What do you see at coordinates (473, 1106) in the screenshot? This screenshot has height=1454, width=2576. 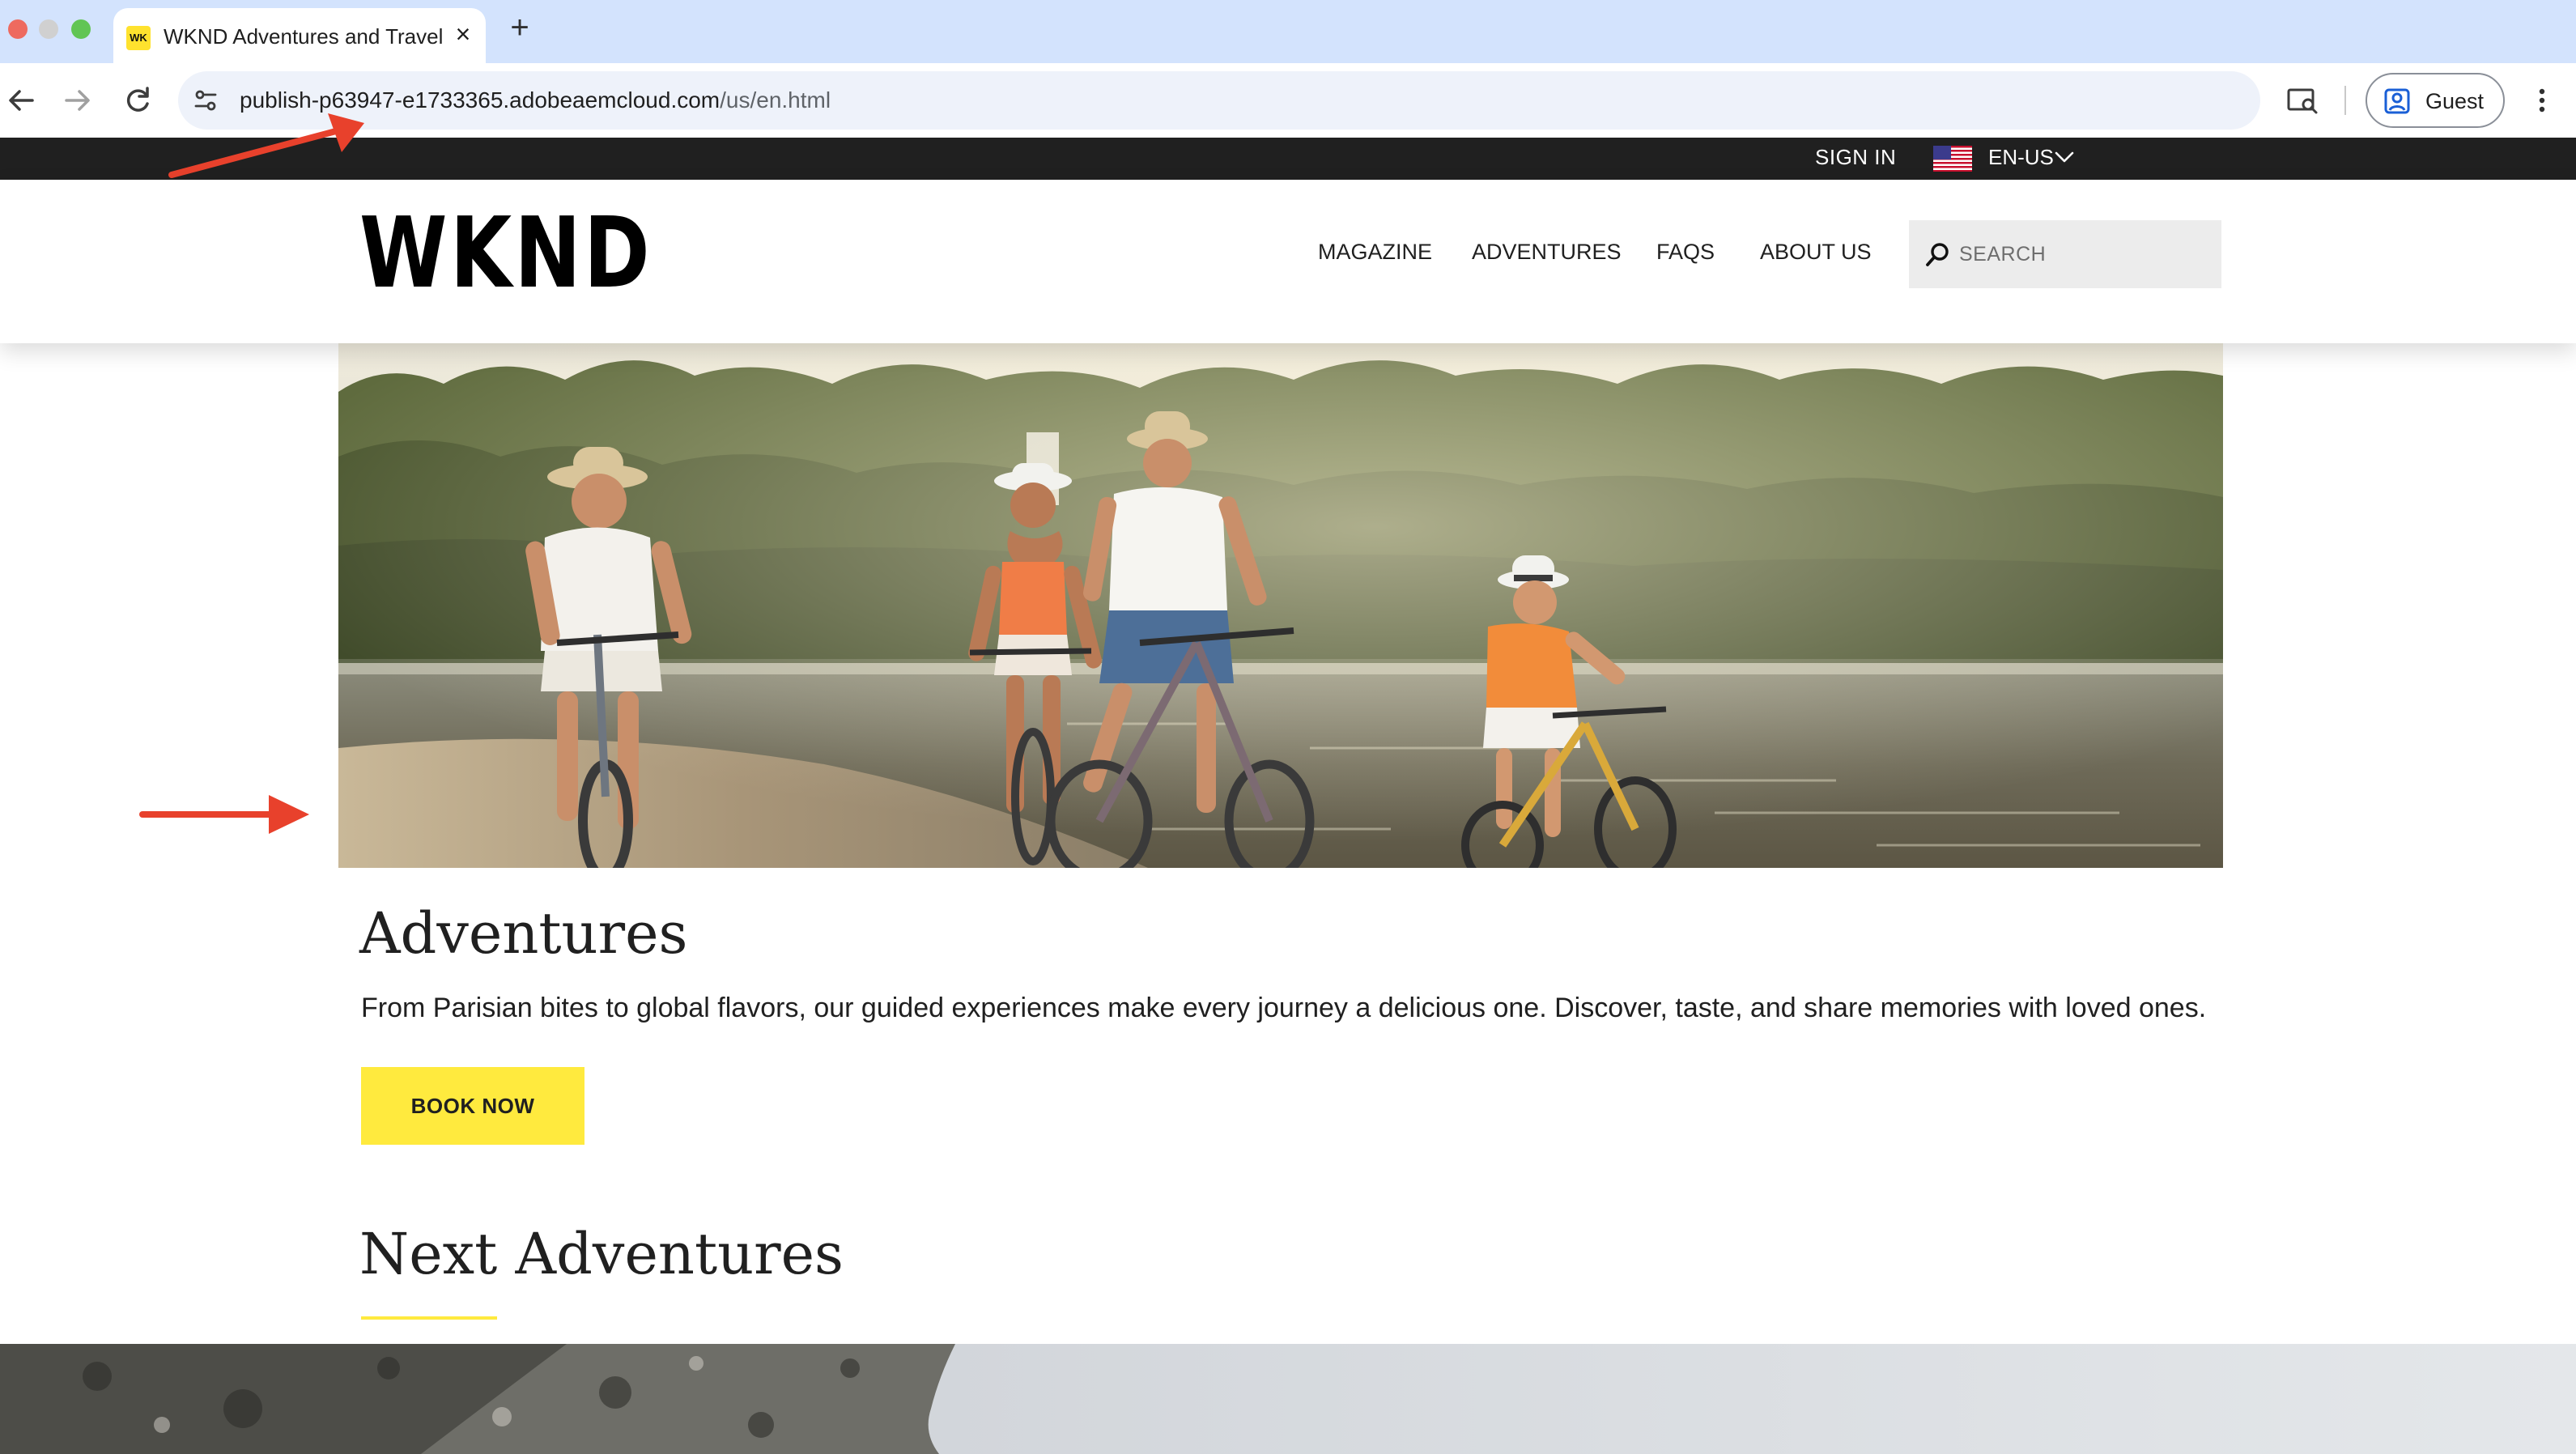 I see `book-now-button: BOOK NOW` at bounding box center [473, 1106].